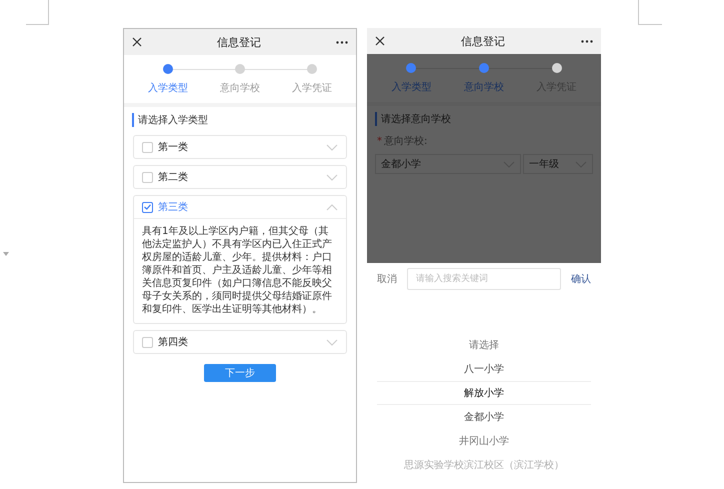  What do you see at coordinates (240, 147) in the screenshot?
I see `category-card: 第一类` at bounding box center [240, 147].